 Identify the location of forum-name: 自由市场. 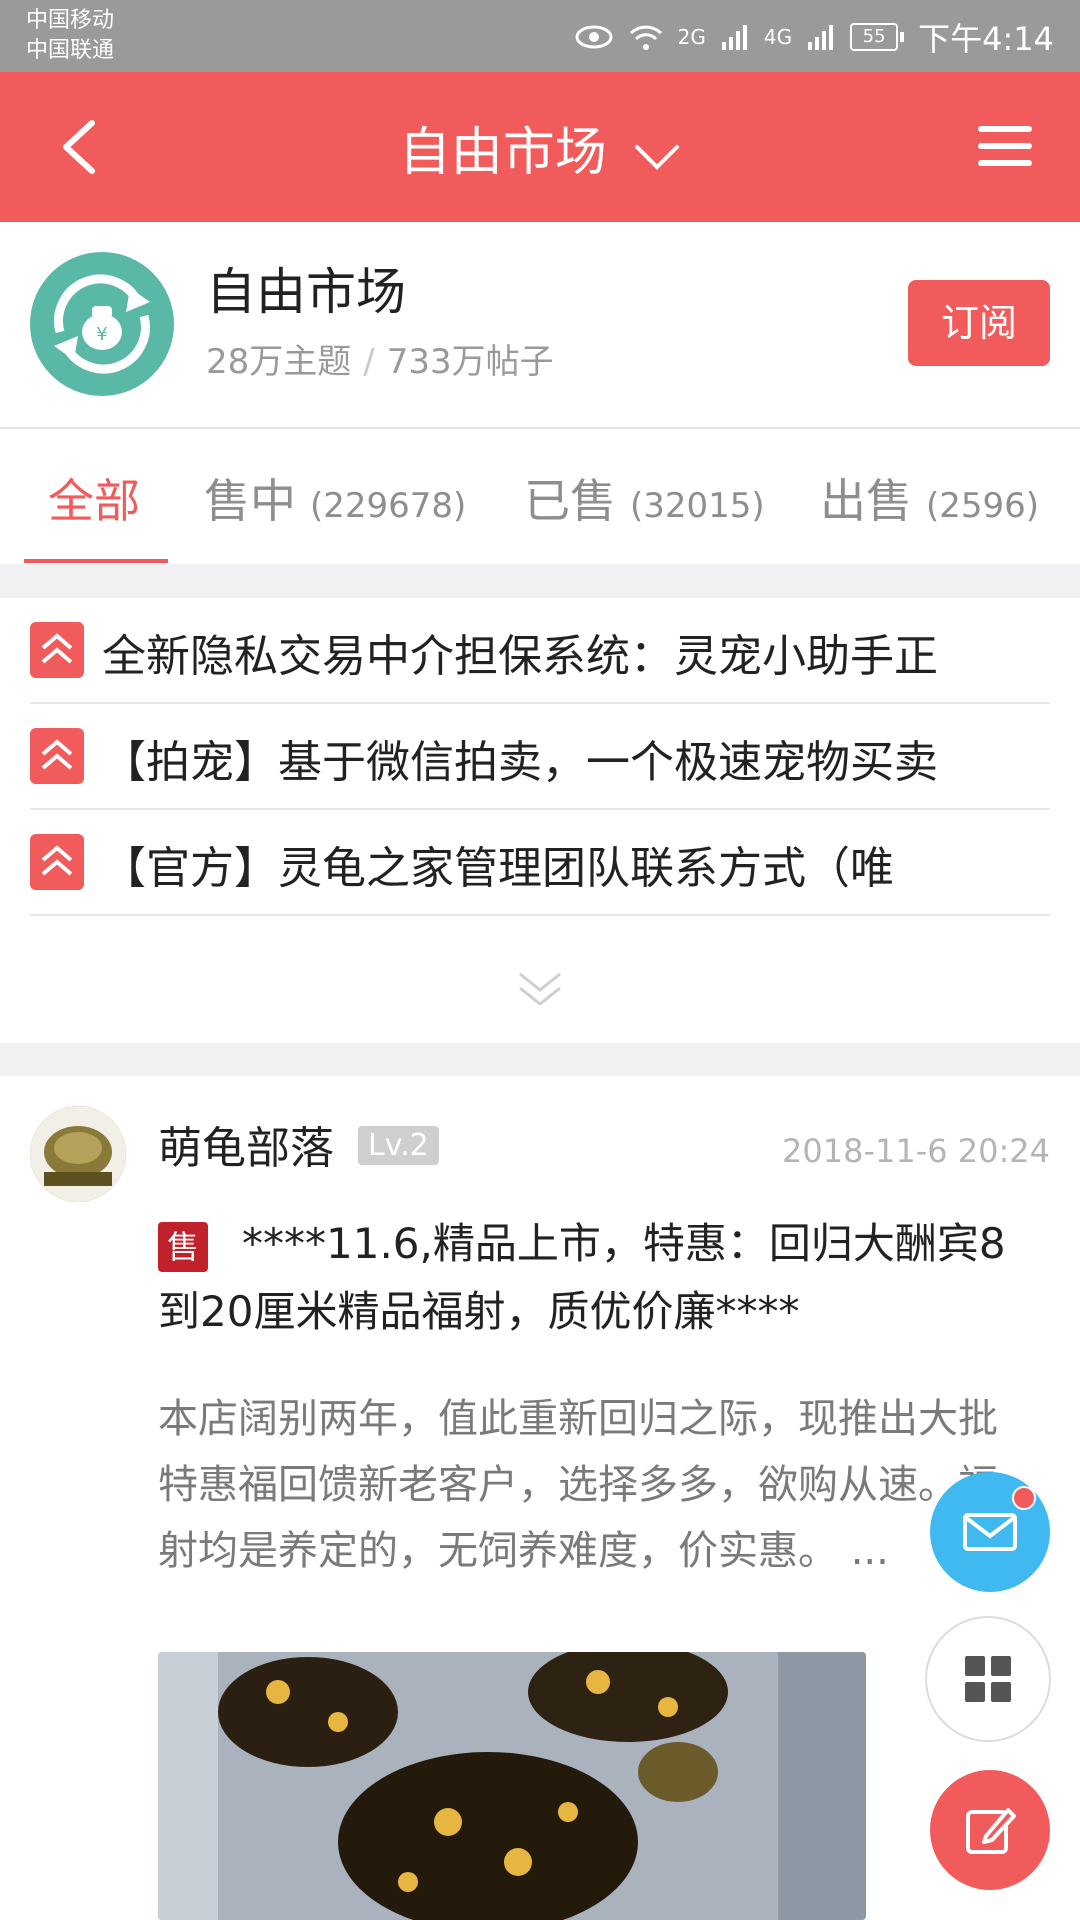
(306, 292).